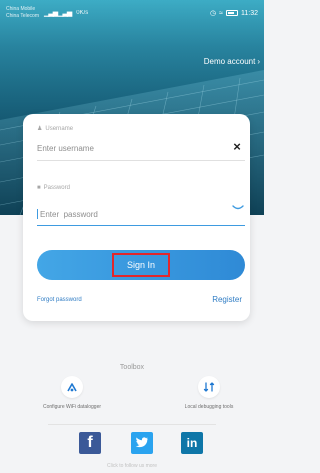 The image size is (320, 473). Describe the element at coordinates (192, 443) in the screenshot. I see `linkedin-icon: in` at that location.